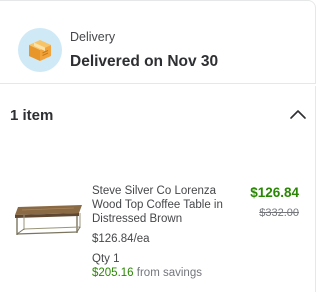  What do you see at coordinates (32, 115) in the screenshot?
I see `items-count: 1 item` at bounding box center [32, 115].